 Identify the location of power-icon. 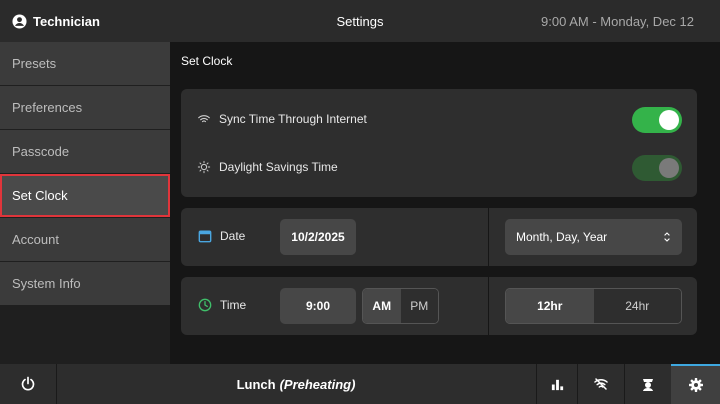
(28, 383).